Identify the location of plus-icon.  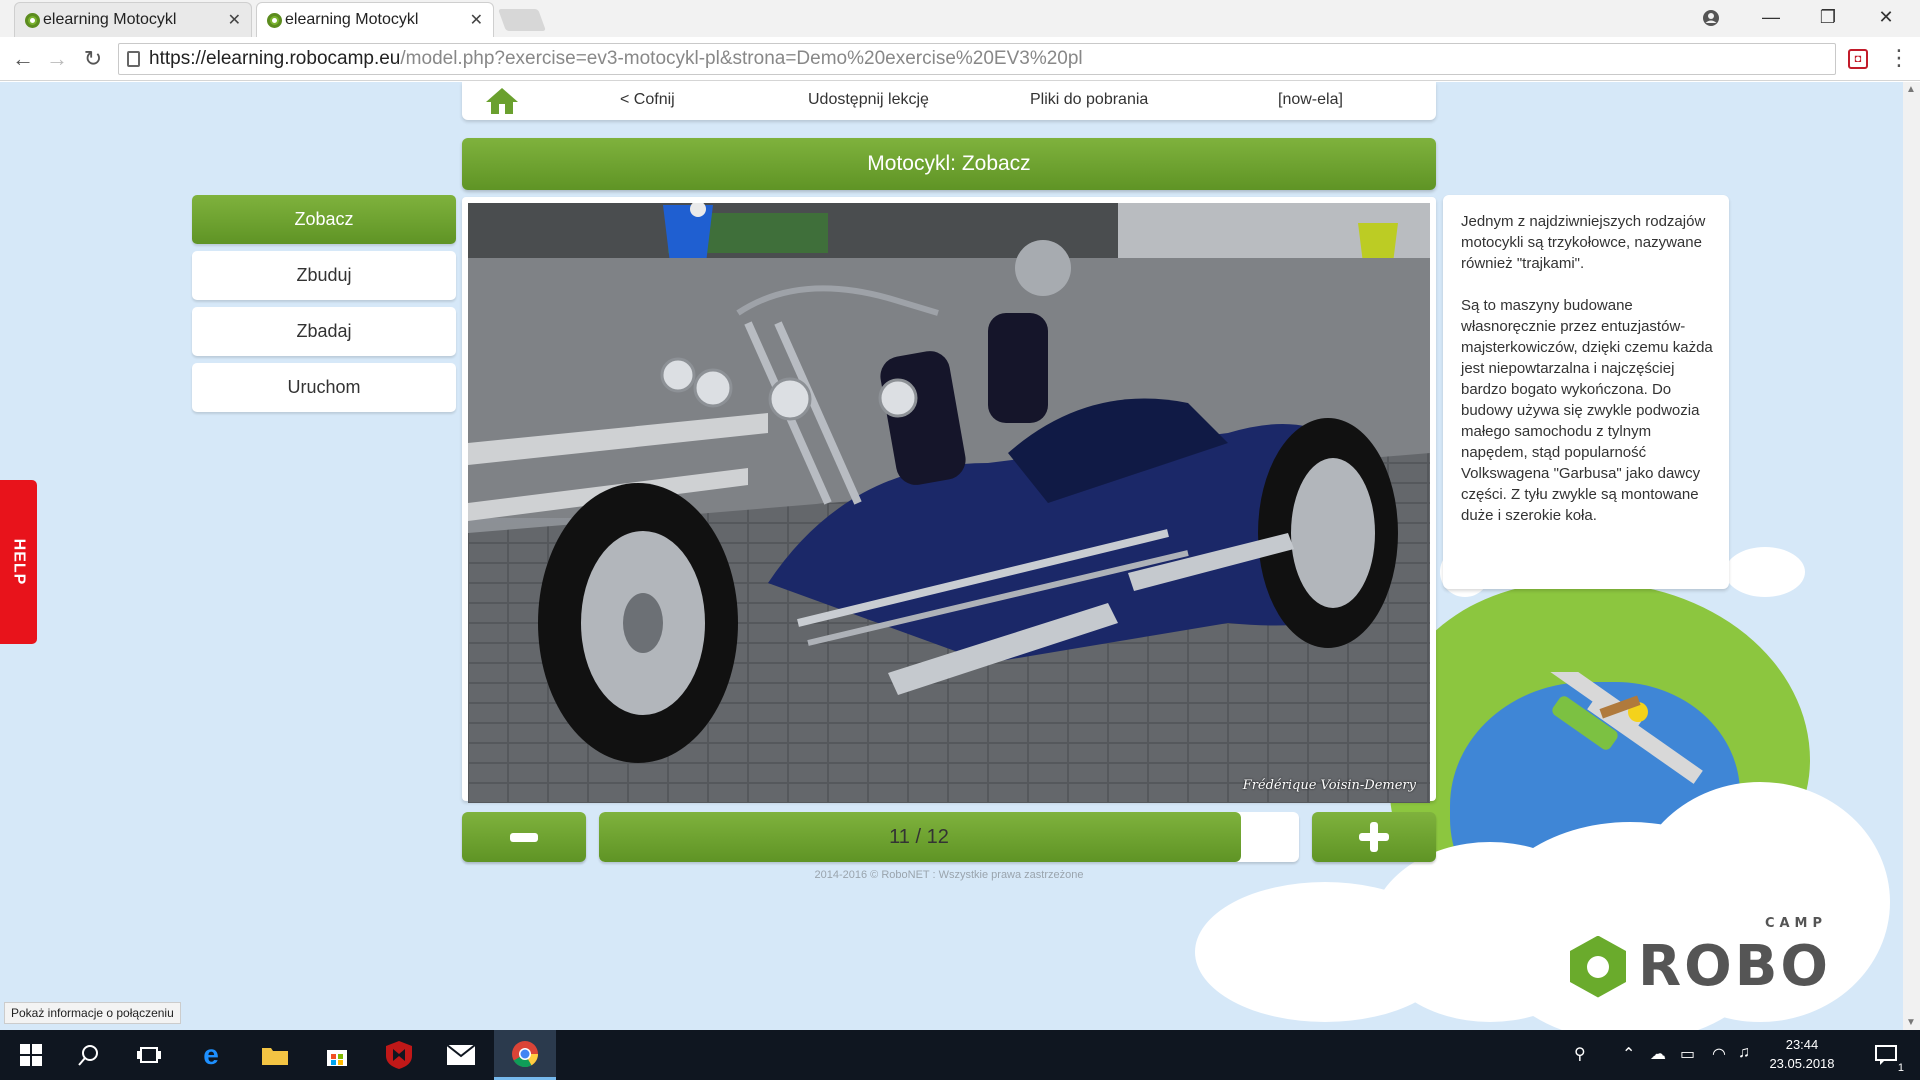
(1374, 837).